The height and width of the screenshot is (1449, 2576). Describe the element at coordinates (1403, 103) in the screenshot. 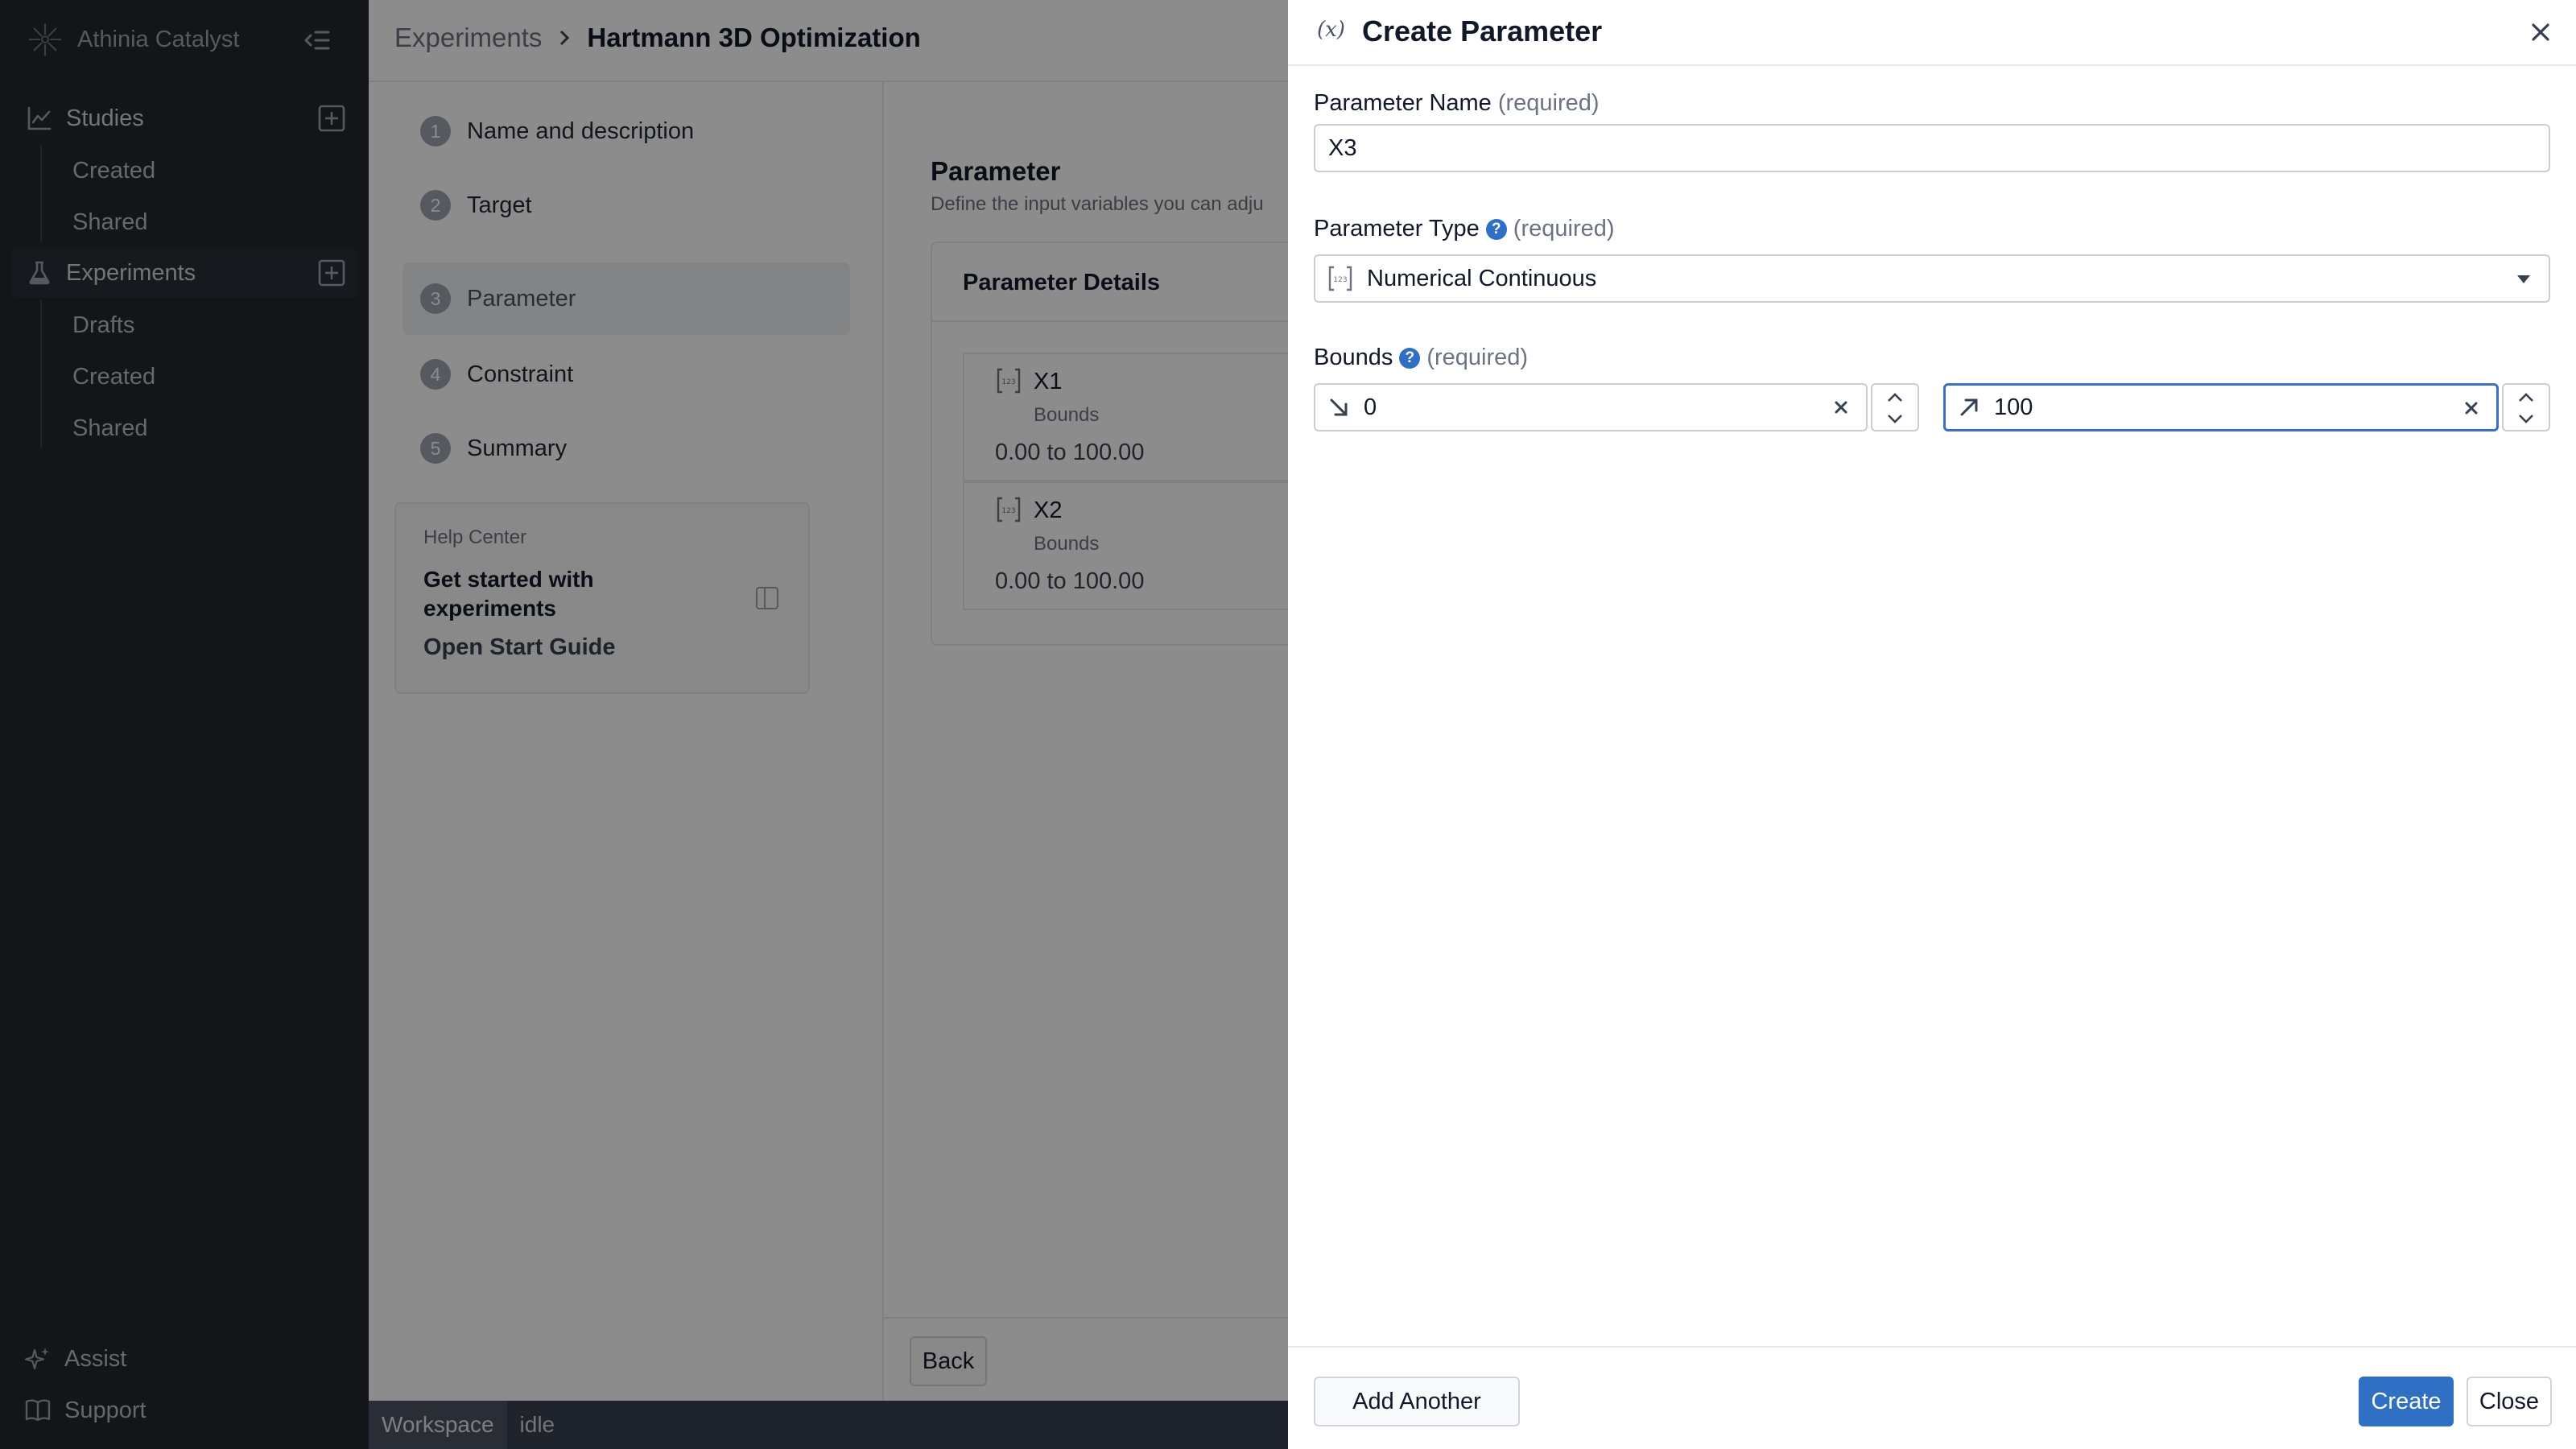

I see `field-label: Parameter Name` at that location.